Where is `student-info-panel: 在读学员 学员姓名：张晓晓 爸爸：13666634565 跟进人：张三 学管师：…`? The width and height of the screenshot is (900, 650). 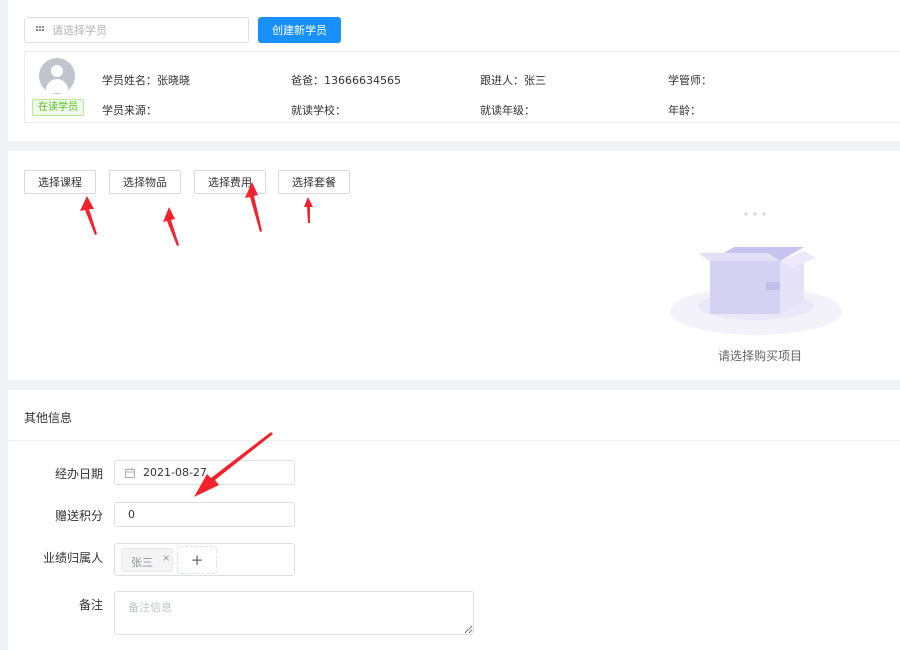
student-info-panel: 在读学员 学员姓名：张晓晓 爸爸：13666634565 跟进人：张三 学管师：… is located at coordinates (462, 87).